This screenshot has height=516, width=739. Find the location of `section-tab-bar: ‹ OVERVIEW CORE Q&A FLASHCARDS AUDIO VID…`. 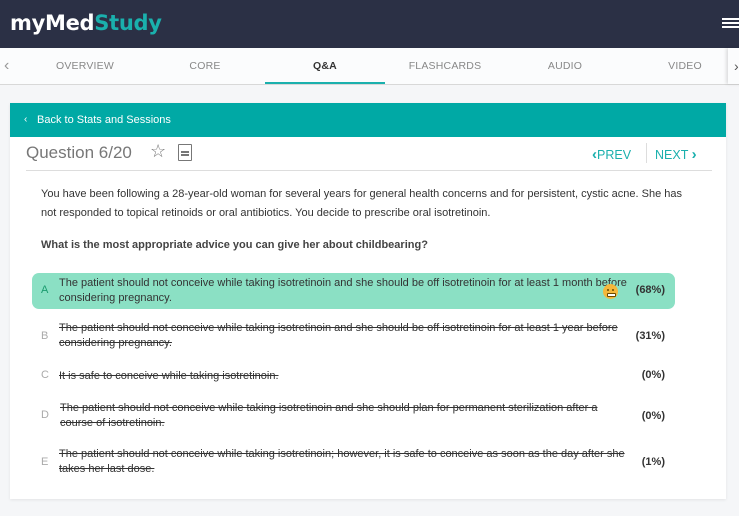

section-tab-bar: ‹ OVERVIEW CORE Q&A FLASHCARDS AUDIO VID… is located at coordinates (369, 66).